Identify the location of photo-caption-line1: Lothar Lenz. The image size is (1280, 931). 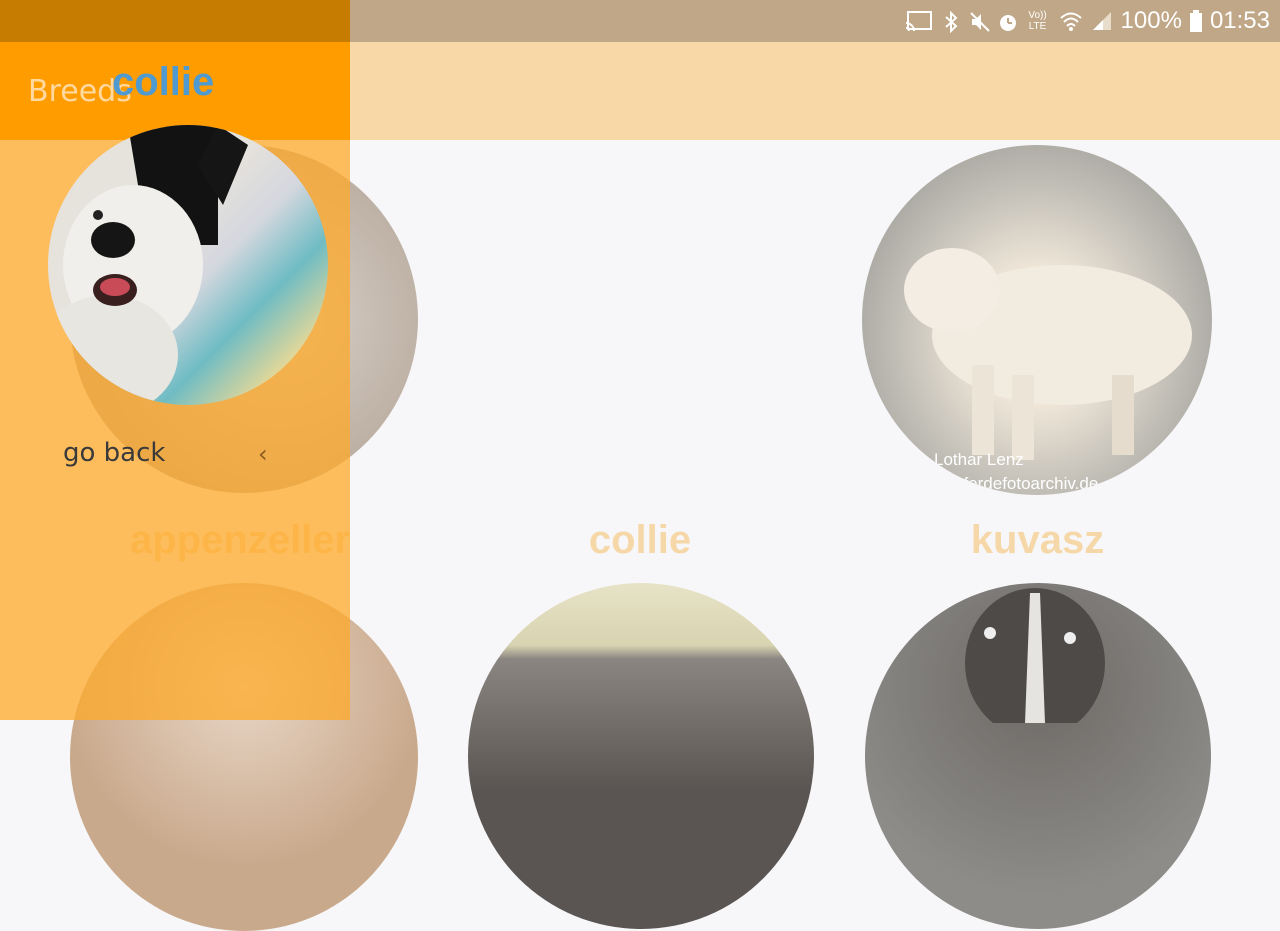
(979, 459).